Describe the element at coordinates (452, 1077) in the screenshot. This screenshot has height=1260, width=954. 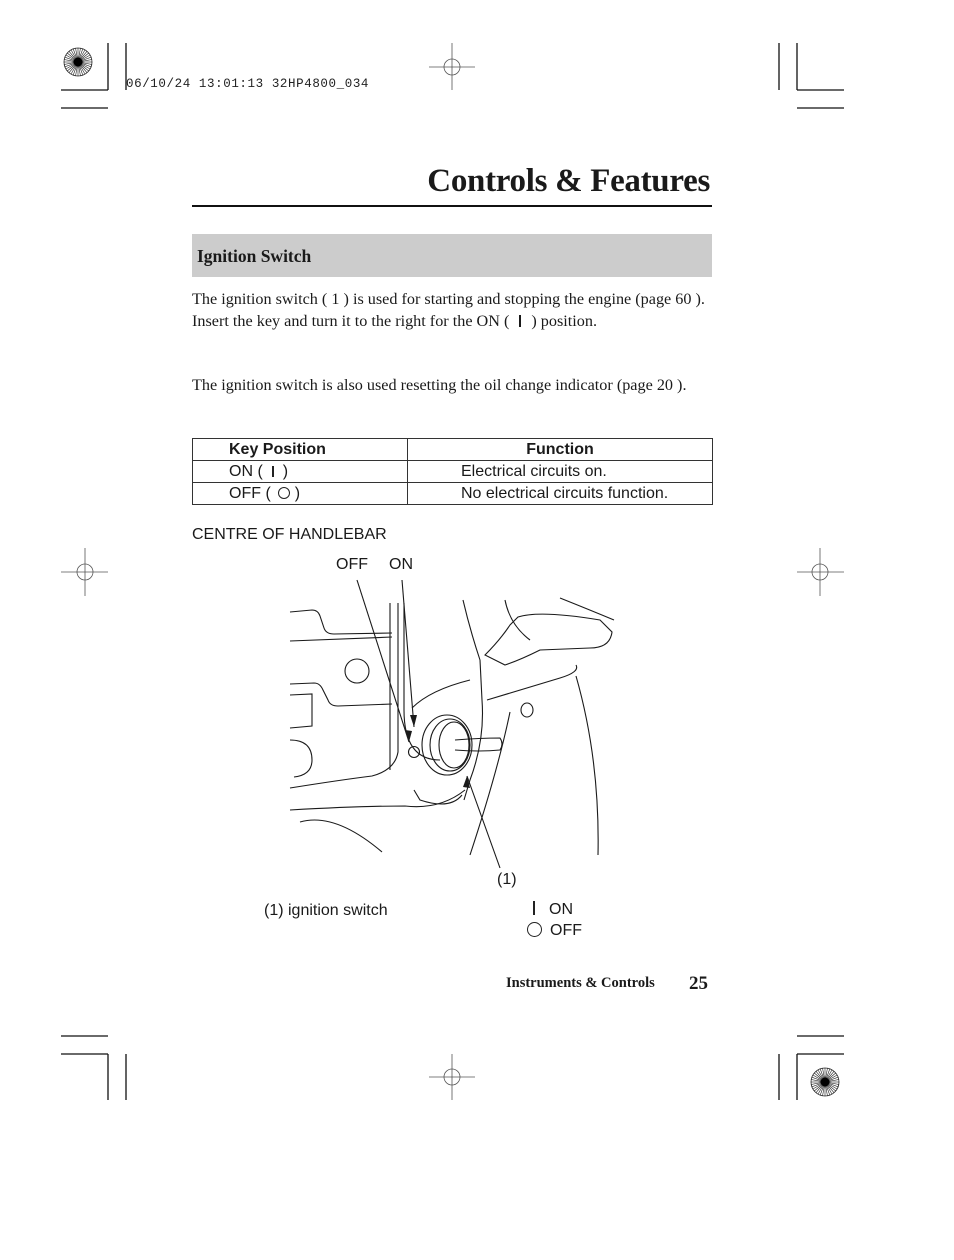
I see `registration-crosshair-bottom` at that location.